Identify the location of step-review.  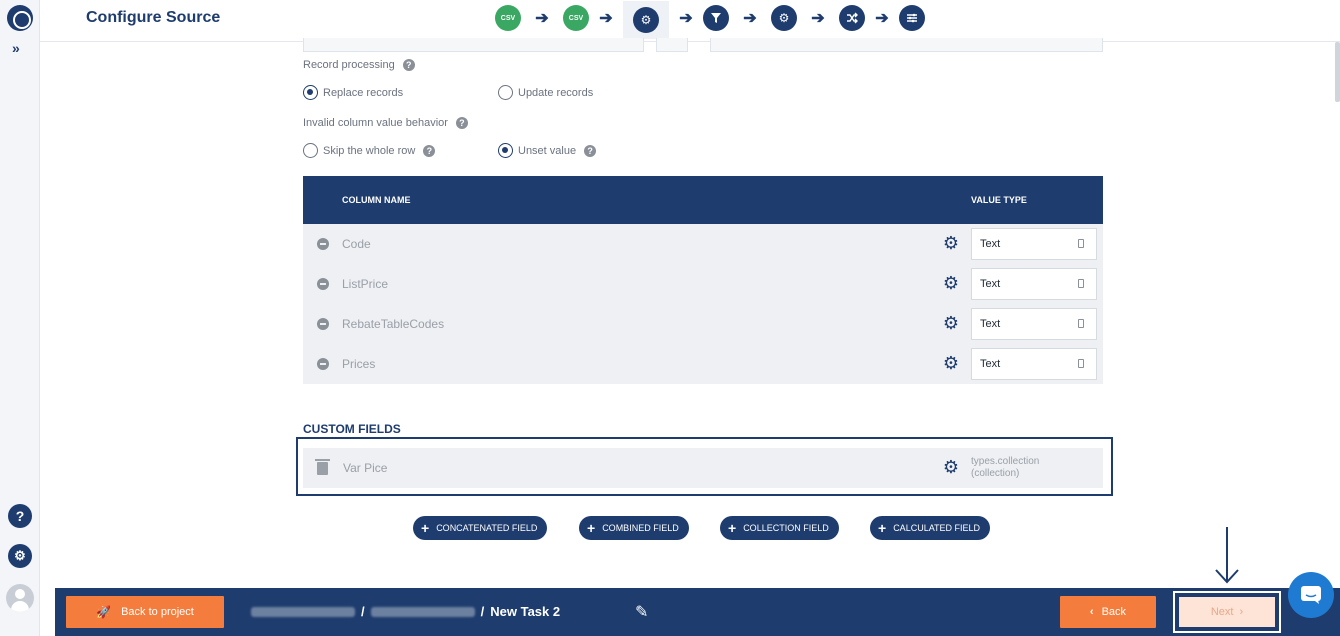
(912, 18).